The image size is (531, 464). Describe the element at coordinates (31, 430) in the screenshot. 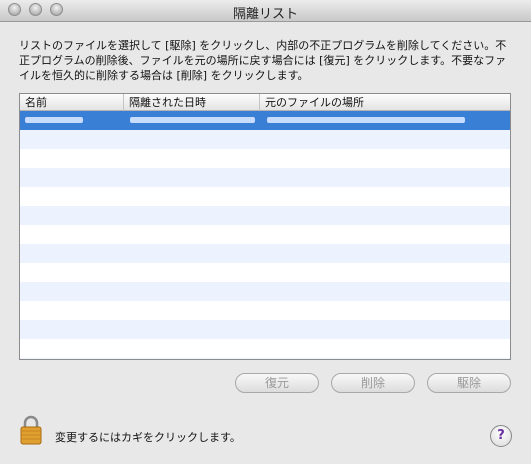

I see `lock-icon` at that location.